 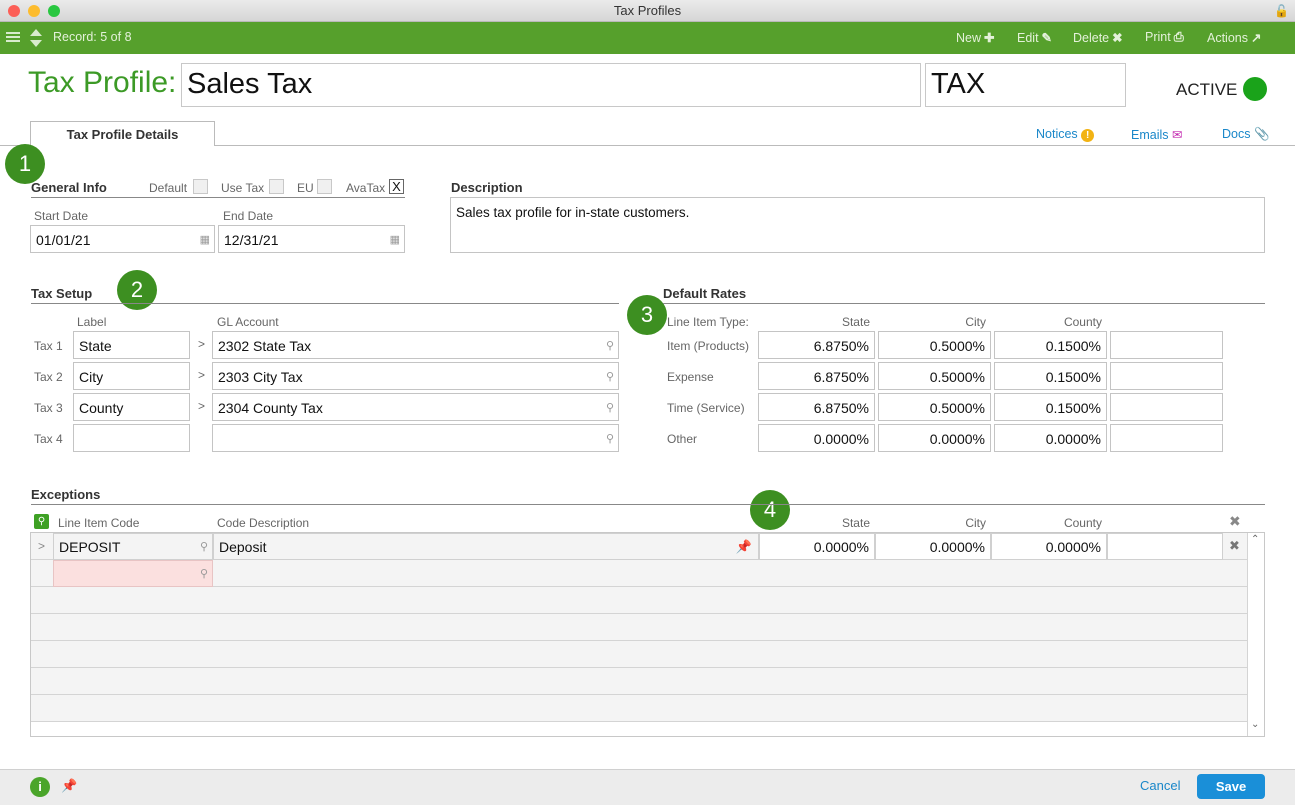 What do you see at coordinates (131, 407) in the screenshot?
I see `tax-label-input: County` at bounding box center [131, 407].